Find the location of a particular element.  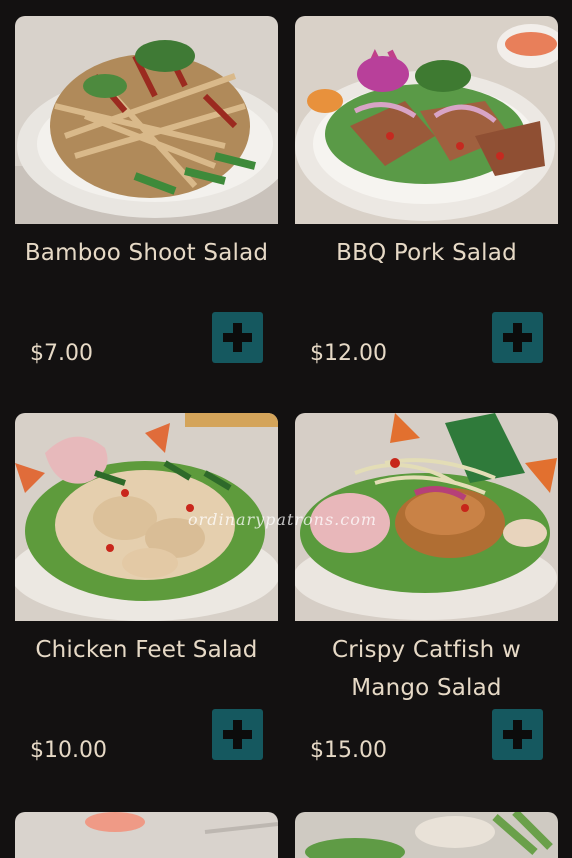

watermark-text: ordinarypatrons.com is located at coordinates (283, 519).